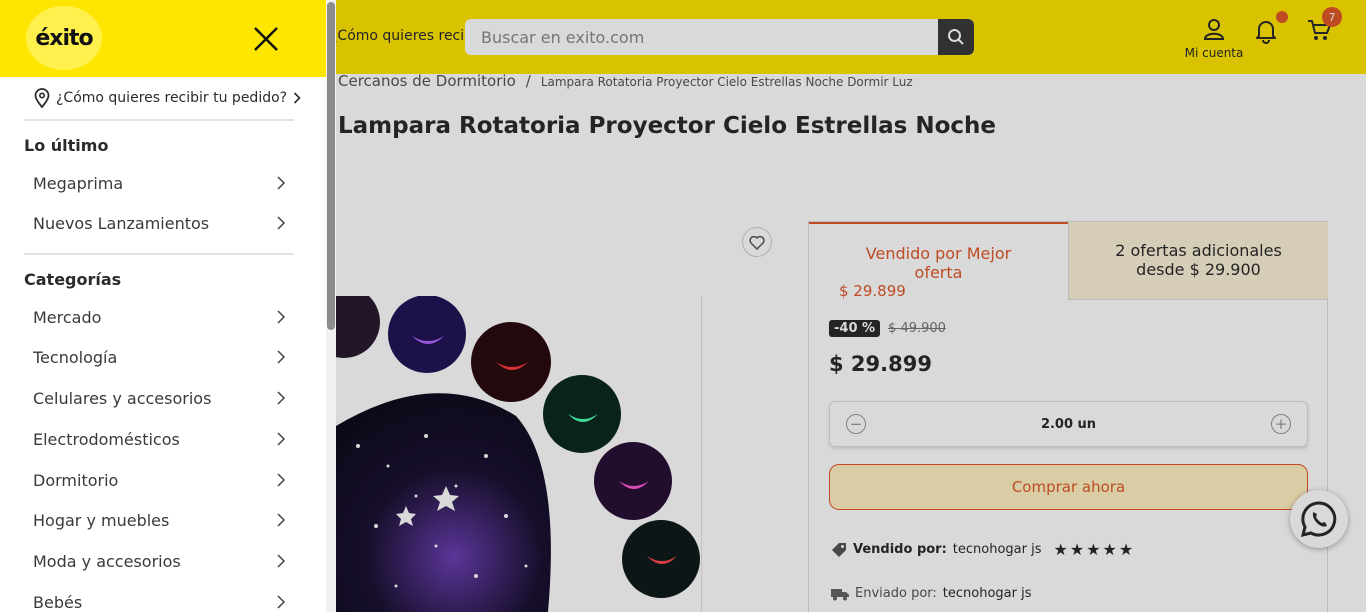 The height and width of the screenshot is (612, 1366). I want to click on drawer-scrollbar-thumb, so click(331, 166).